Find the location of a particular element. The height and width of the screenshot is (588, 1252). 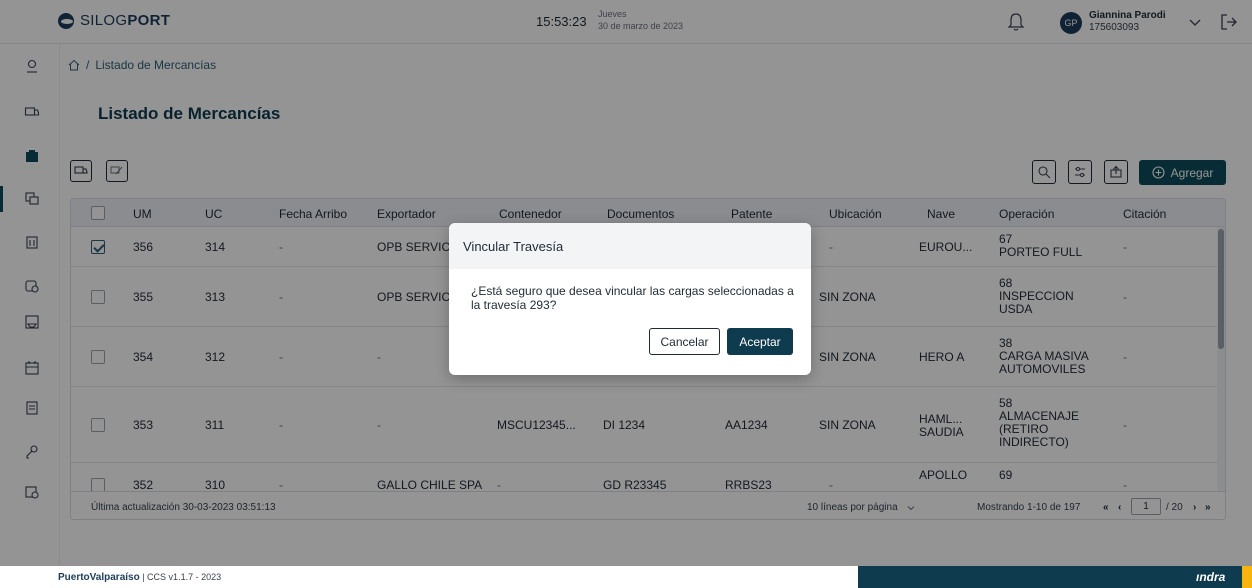

cancel-button: Cancelar is located at coordinates (684, 341).